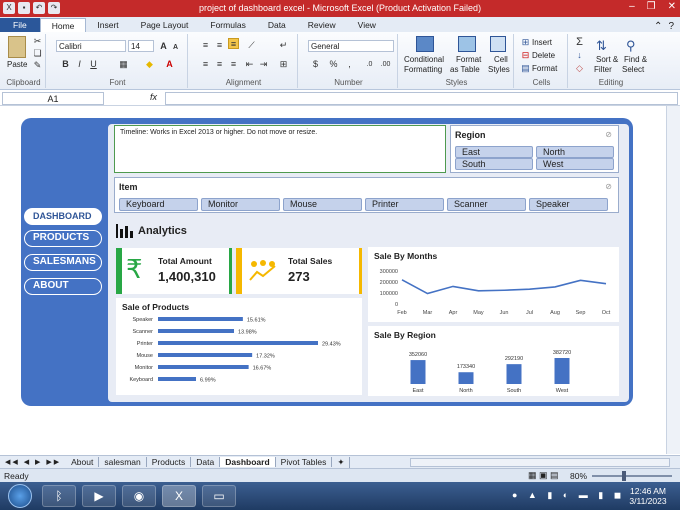 This screenshot has height=510, width=680. What do you see at coordinates (525, 55) in the screenshot?
I see `delete-cells-icon: ⊟` at bounding box center [525, 55].